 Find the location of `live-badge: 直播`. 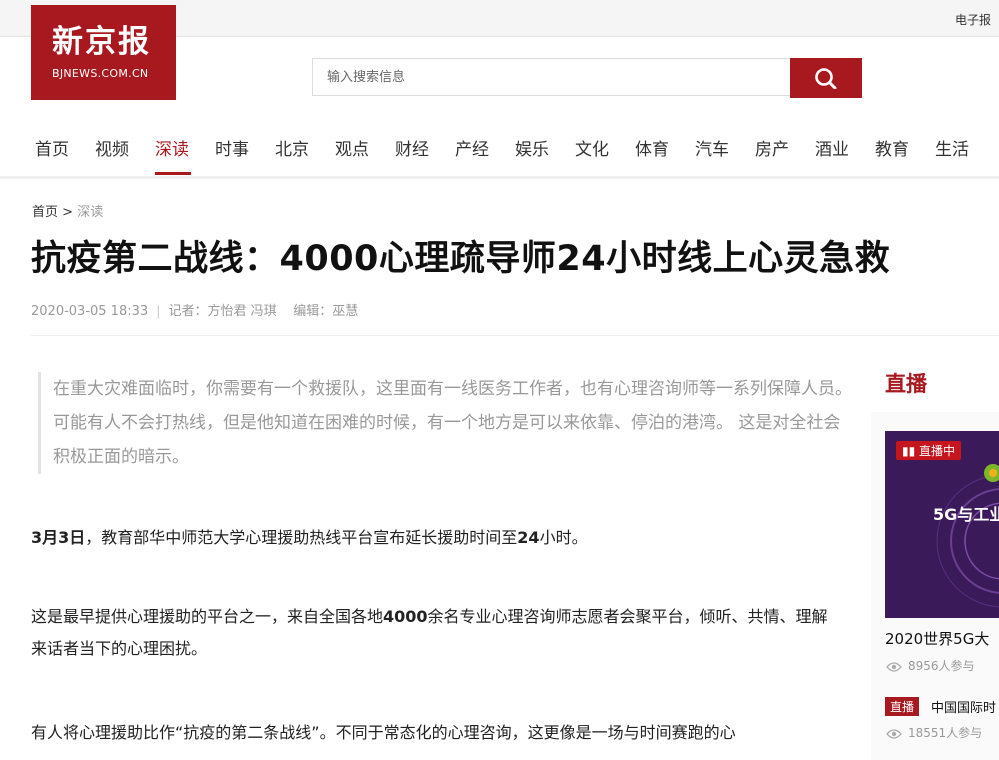

live-badge: 直播 is located at coordinates (902, 706).